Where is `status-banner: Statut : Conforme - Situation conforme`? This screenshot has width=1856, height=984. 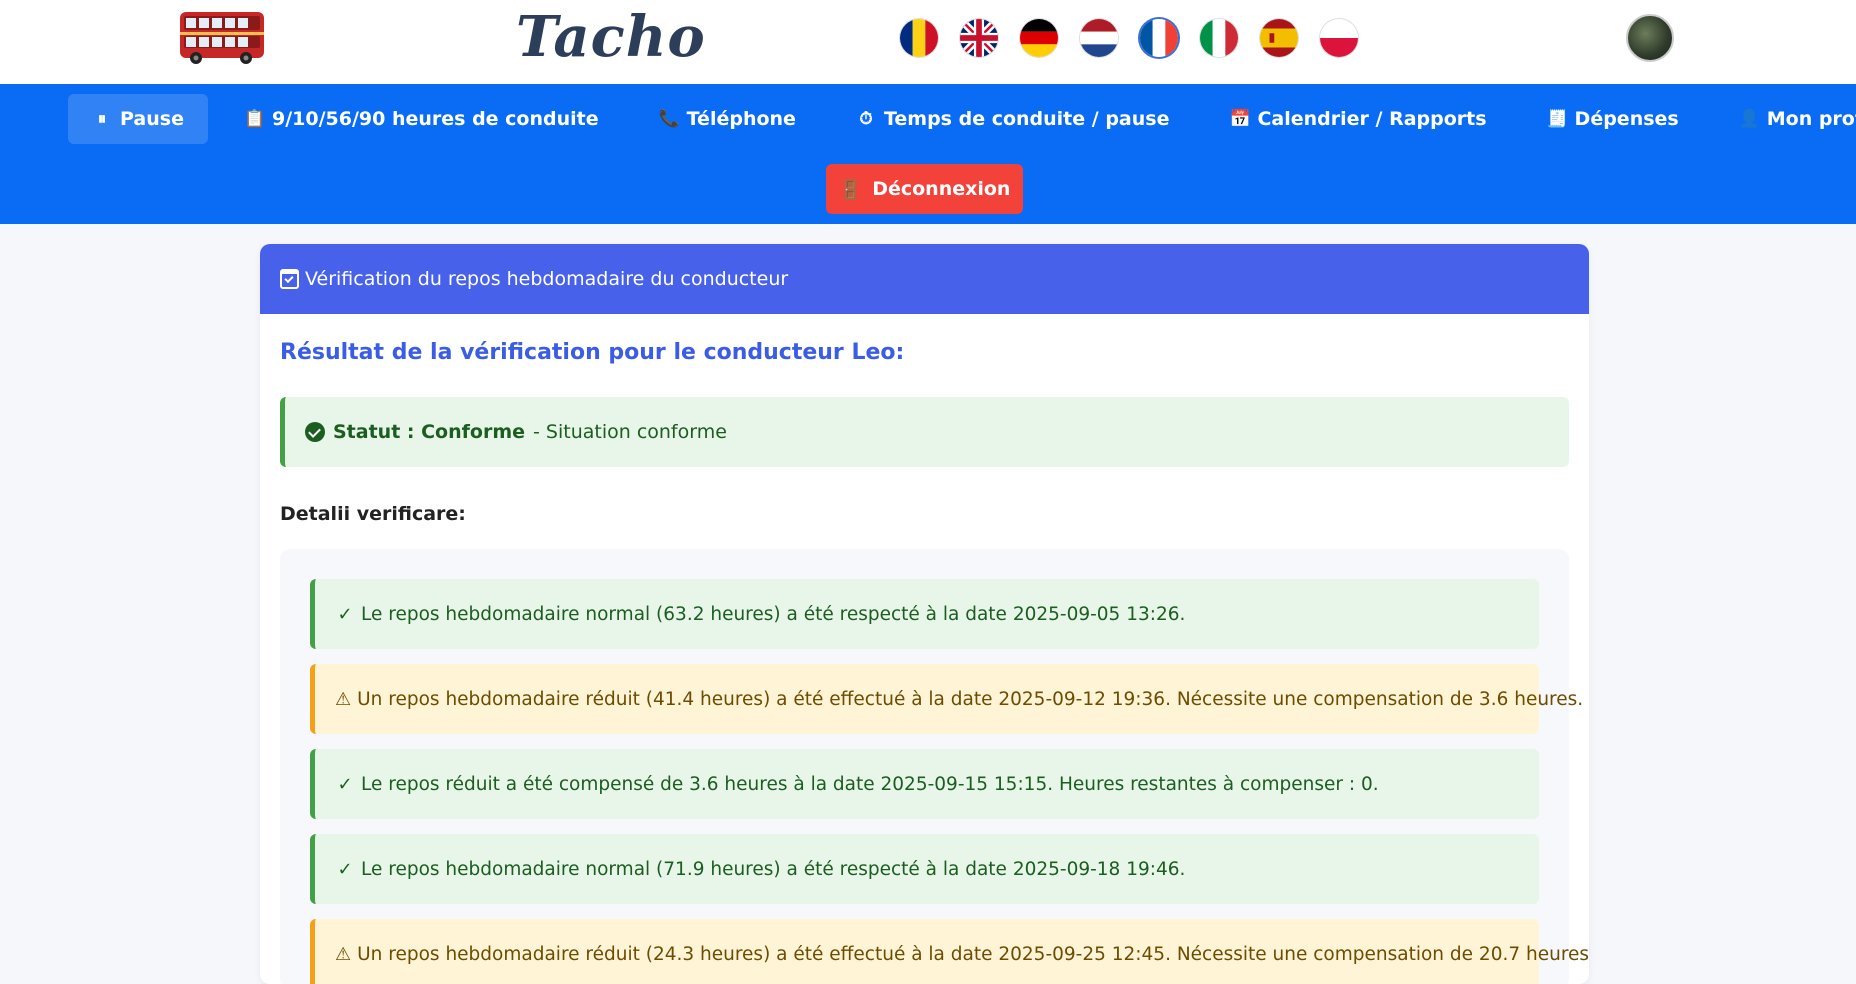 status-banner: Statut : Conforme - Situation conforme is located at coordinates (924, 432).